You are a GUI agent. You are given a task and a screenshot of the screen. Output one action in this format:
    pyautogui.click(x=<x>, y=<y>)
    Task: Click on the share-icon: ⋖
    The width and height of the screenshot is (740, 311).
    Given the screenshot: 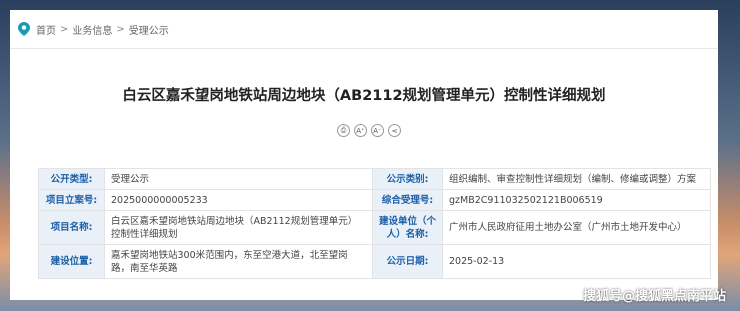 What is the action you would take?
    pyautogui.click(x=394, y=130)
    